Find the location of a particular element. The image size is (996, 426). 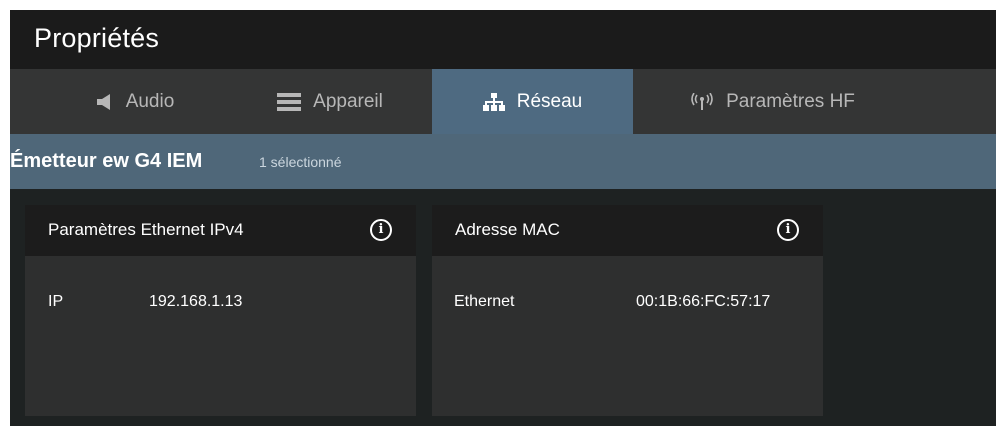

card-header: Adresse MAC i is located at coordinates (627, 230).